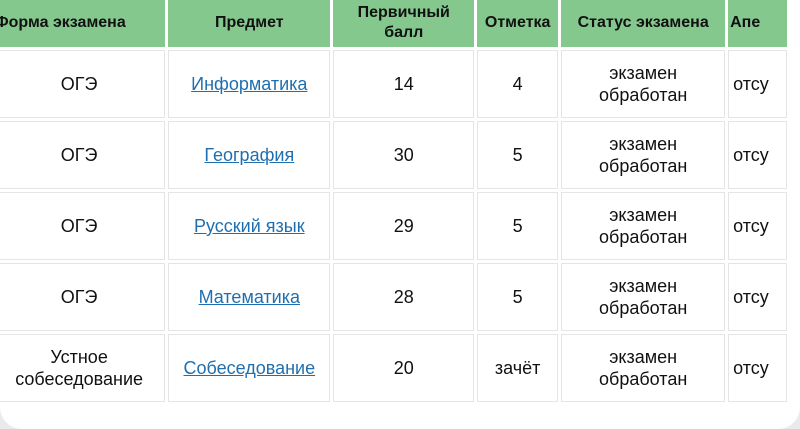 The width and height of the screenshot is (800, 429). I want to click on primary-score-text: 28, so click(403, 297).